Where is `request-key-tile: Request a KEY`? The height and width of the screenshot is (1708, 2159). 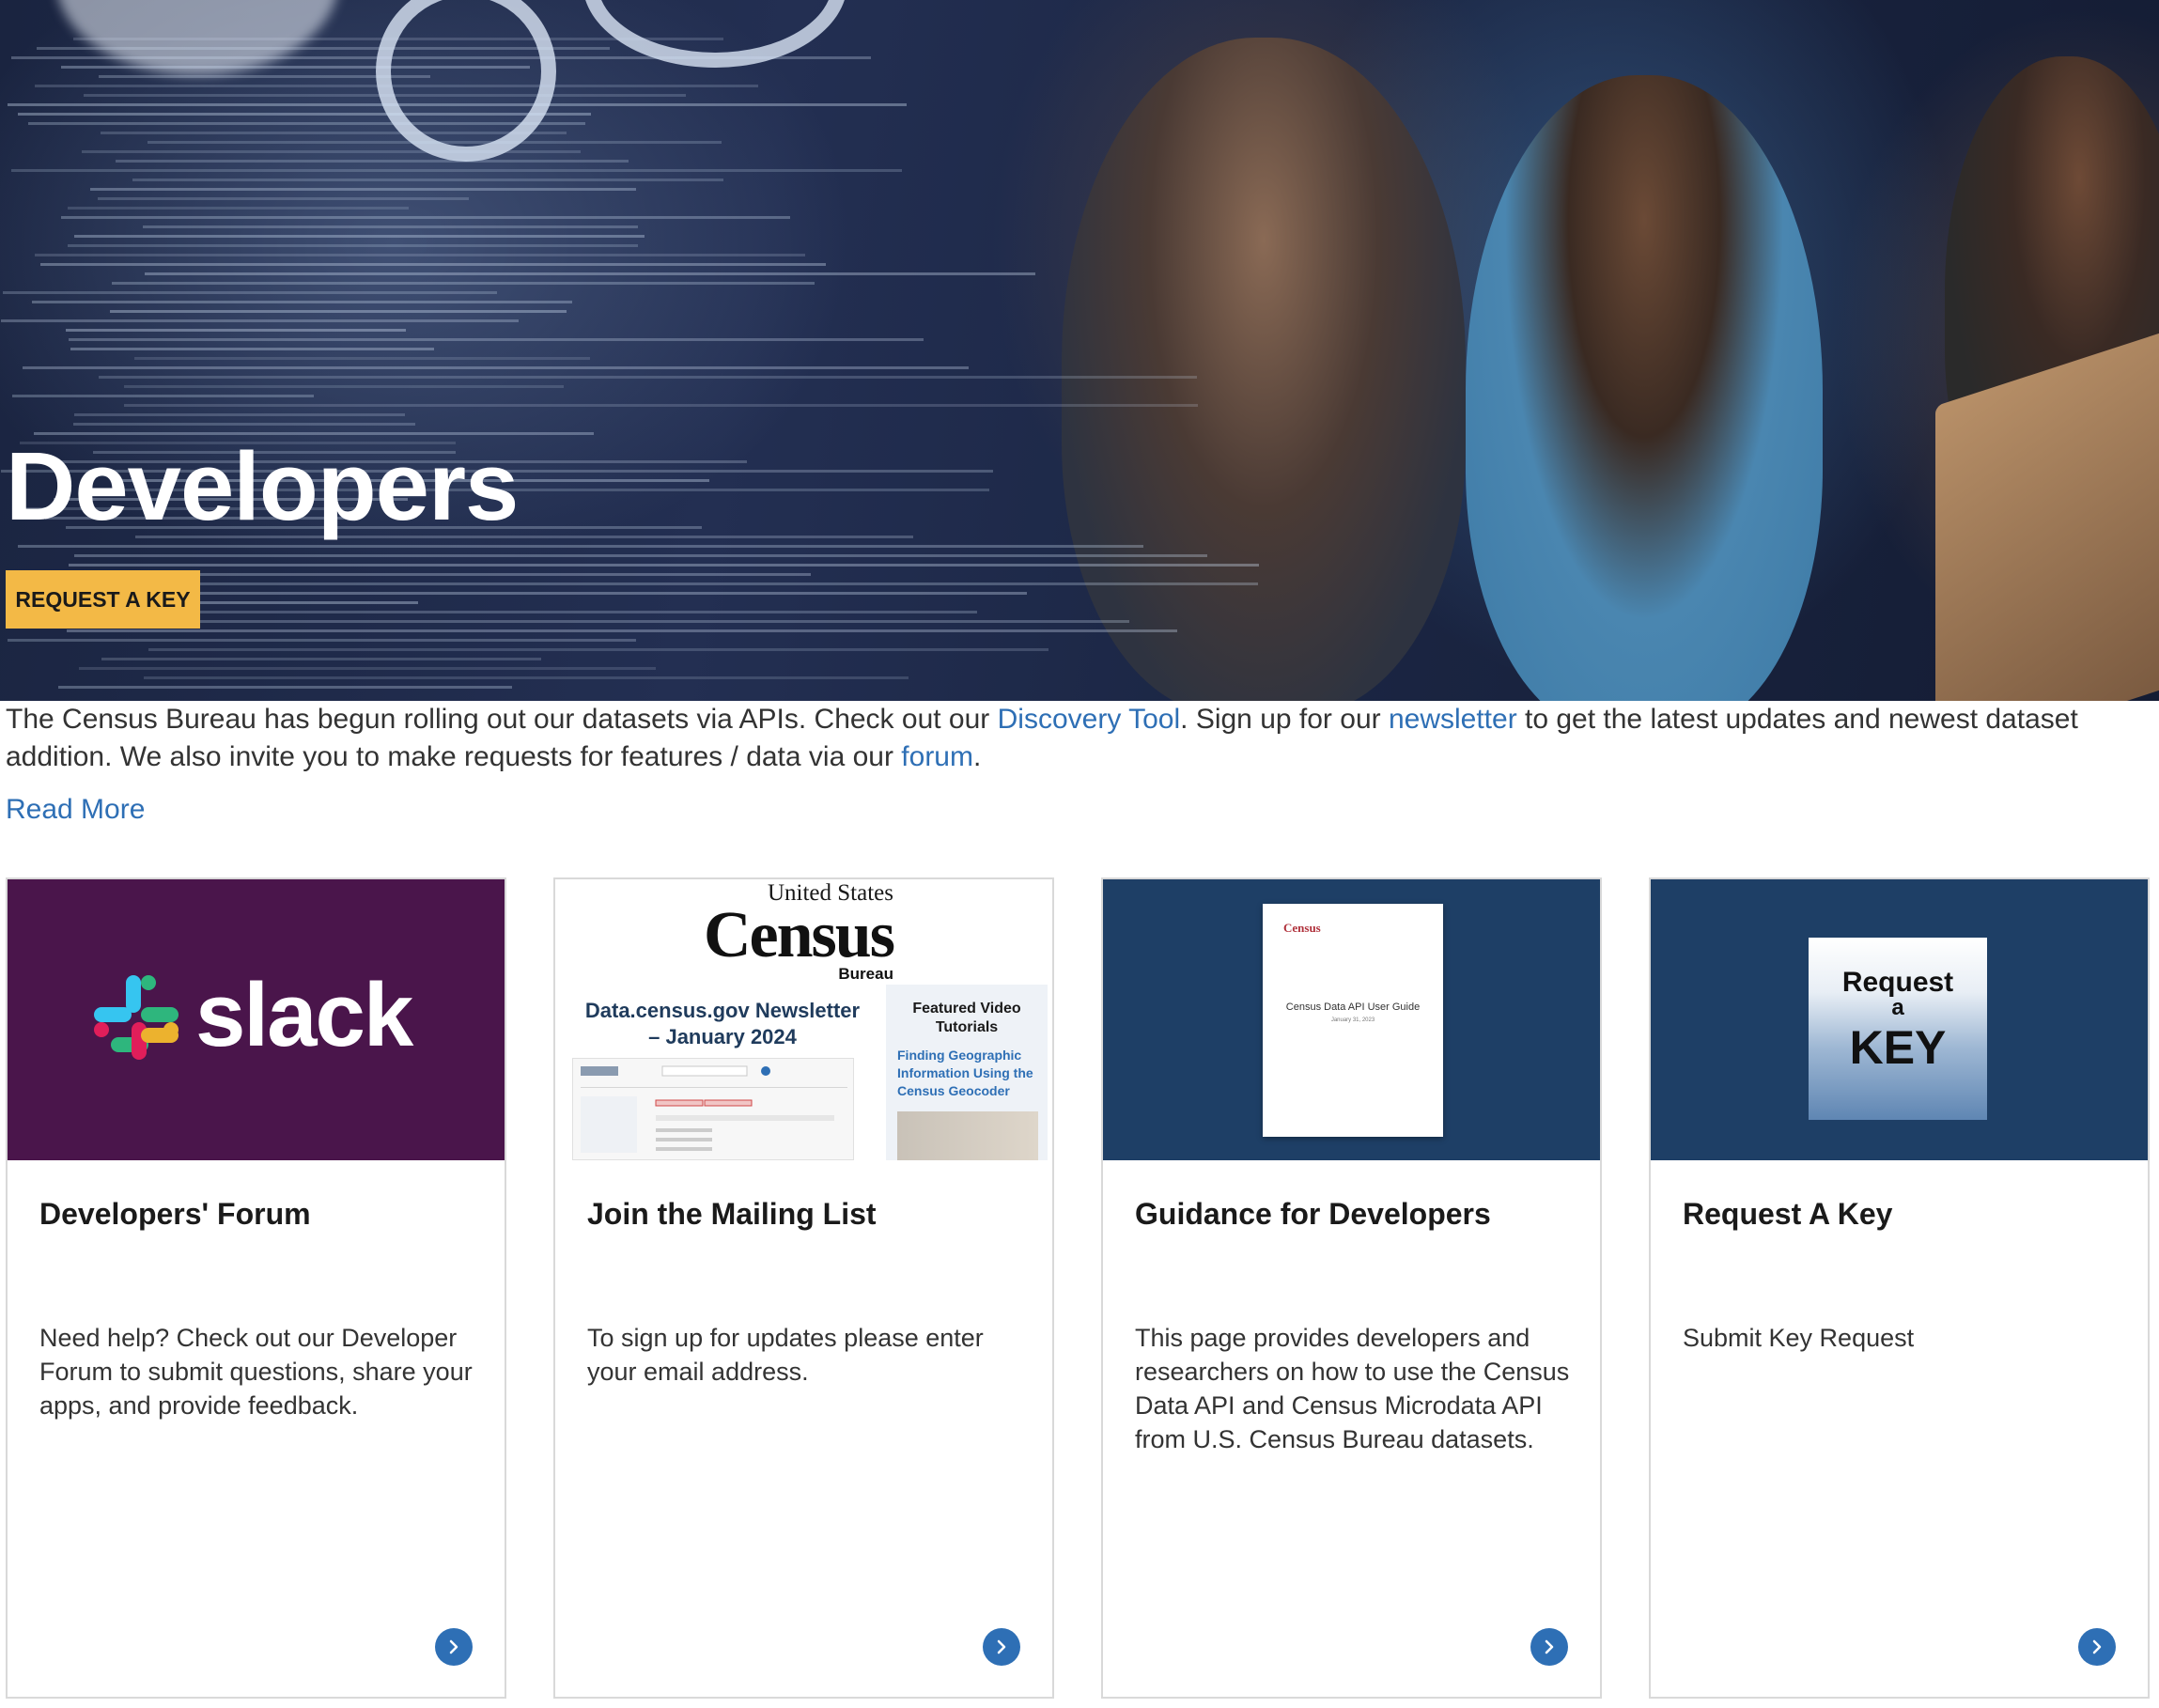 request-key-tile: Request a KEY is located at coordinates (1898, 1029).